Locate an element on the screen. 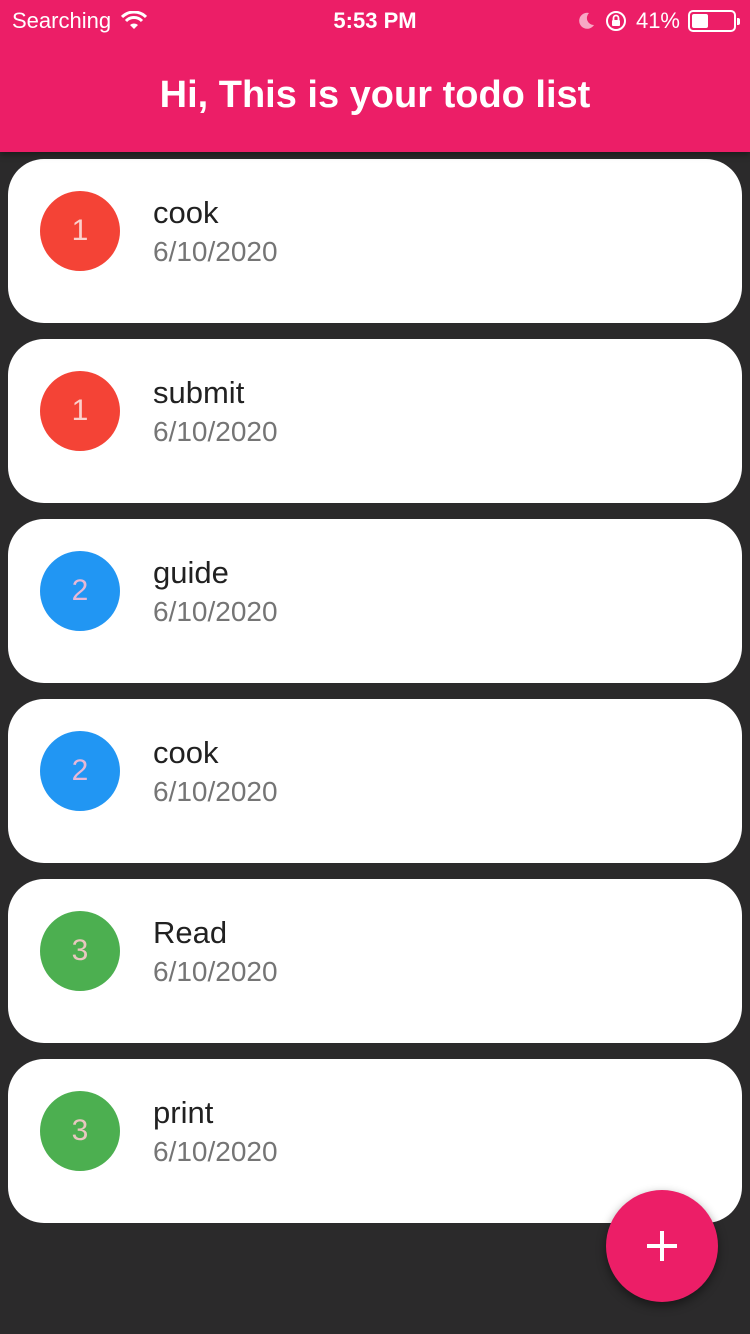 The width and height of the screenshot is (750, 1334). battery-percent: 41% is located at coordinates (657, 20).